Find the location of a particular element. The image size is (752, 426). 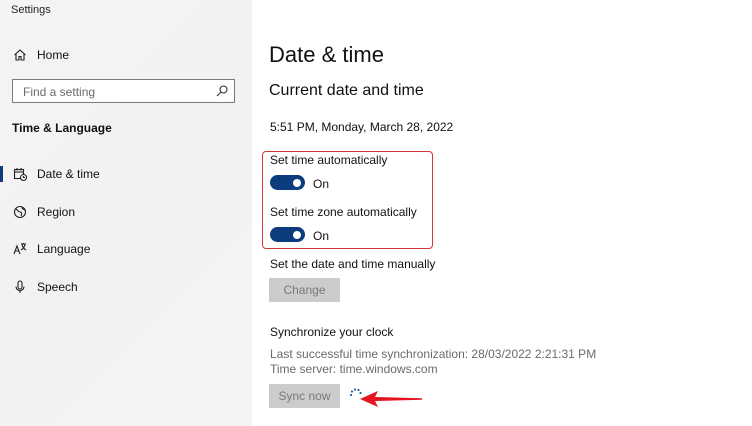

globe-icon is located at coordinates (20, 212).